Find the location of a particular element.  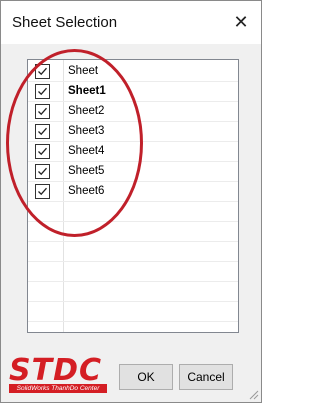

logo-sub-text: SolidWorks ThanhDo Center is located at coordinates (58, 388).